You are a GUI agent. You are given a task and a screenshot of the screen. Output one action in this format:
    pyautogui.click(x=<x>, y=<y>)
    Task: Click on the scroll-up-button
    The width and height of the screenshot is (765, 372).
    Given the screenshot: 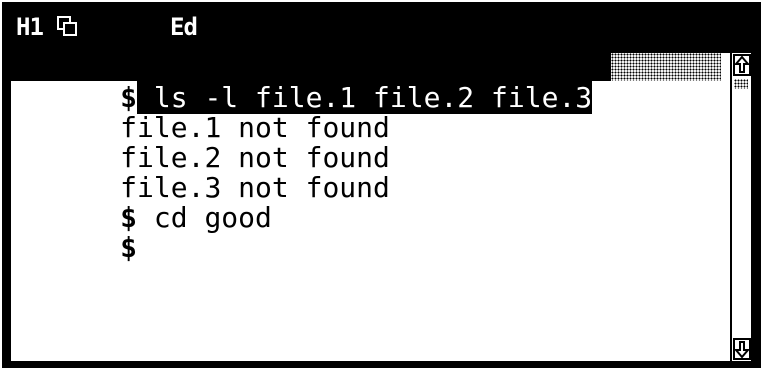 What is the action you would take?
    pyautogui.click(x=742, y=65)
    